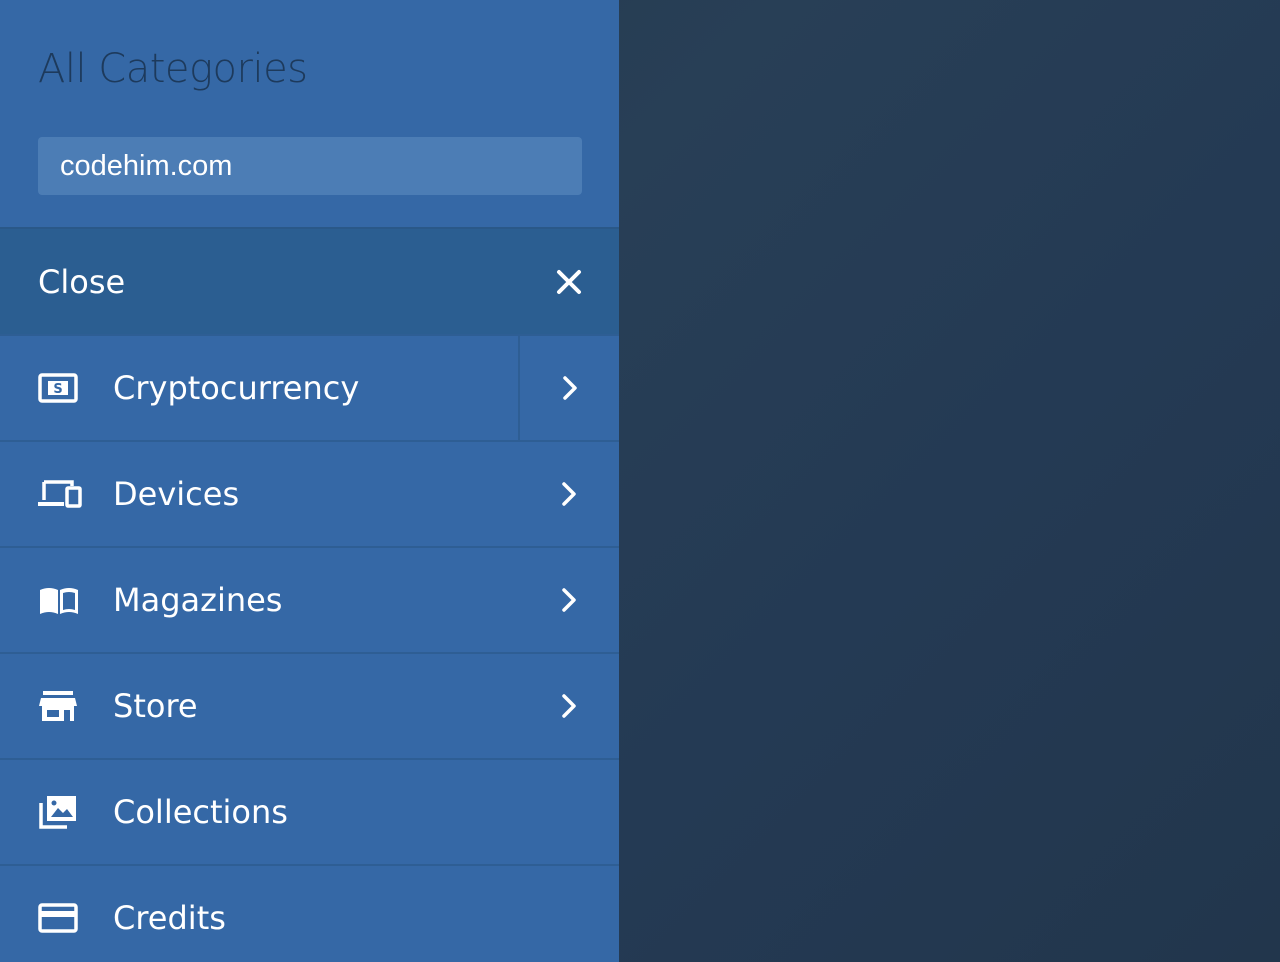 This screenshot has height=962, width=1280. What do you see at coordinates (169, 918) in the screenshot?
I see `menu-item-label: Credits` at bounding box center [169, 918].